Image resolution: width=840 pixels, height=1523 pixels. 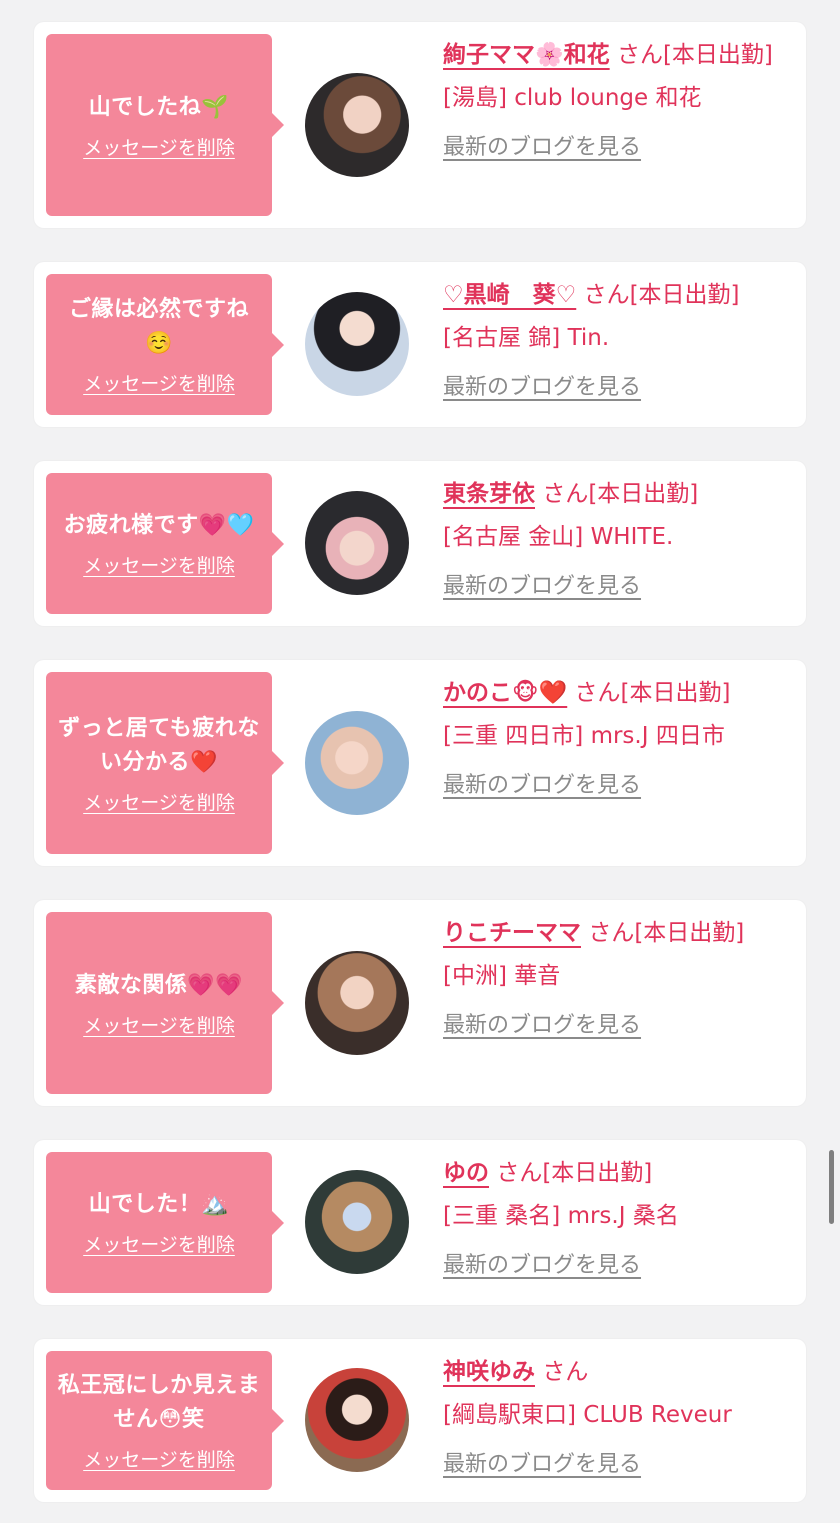 What do you see at coordinates (165, 1222) in the screenshot?
I see `message-bubble: 山でした！🏔️ メッセージを削除` at bounding box center [165, 1222].